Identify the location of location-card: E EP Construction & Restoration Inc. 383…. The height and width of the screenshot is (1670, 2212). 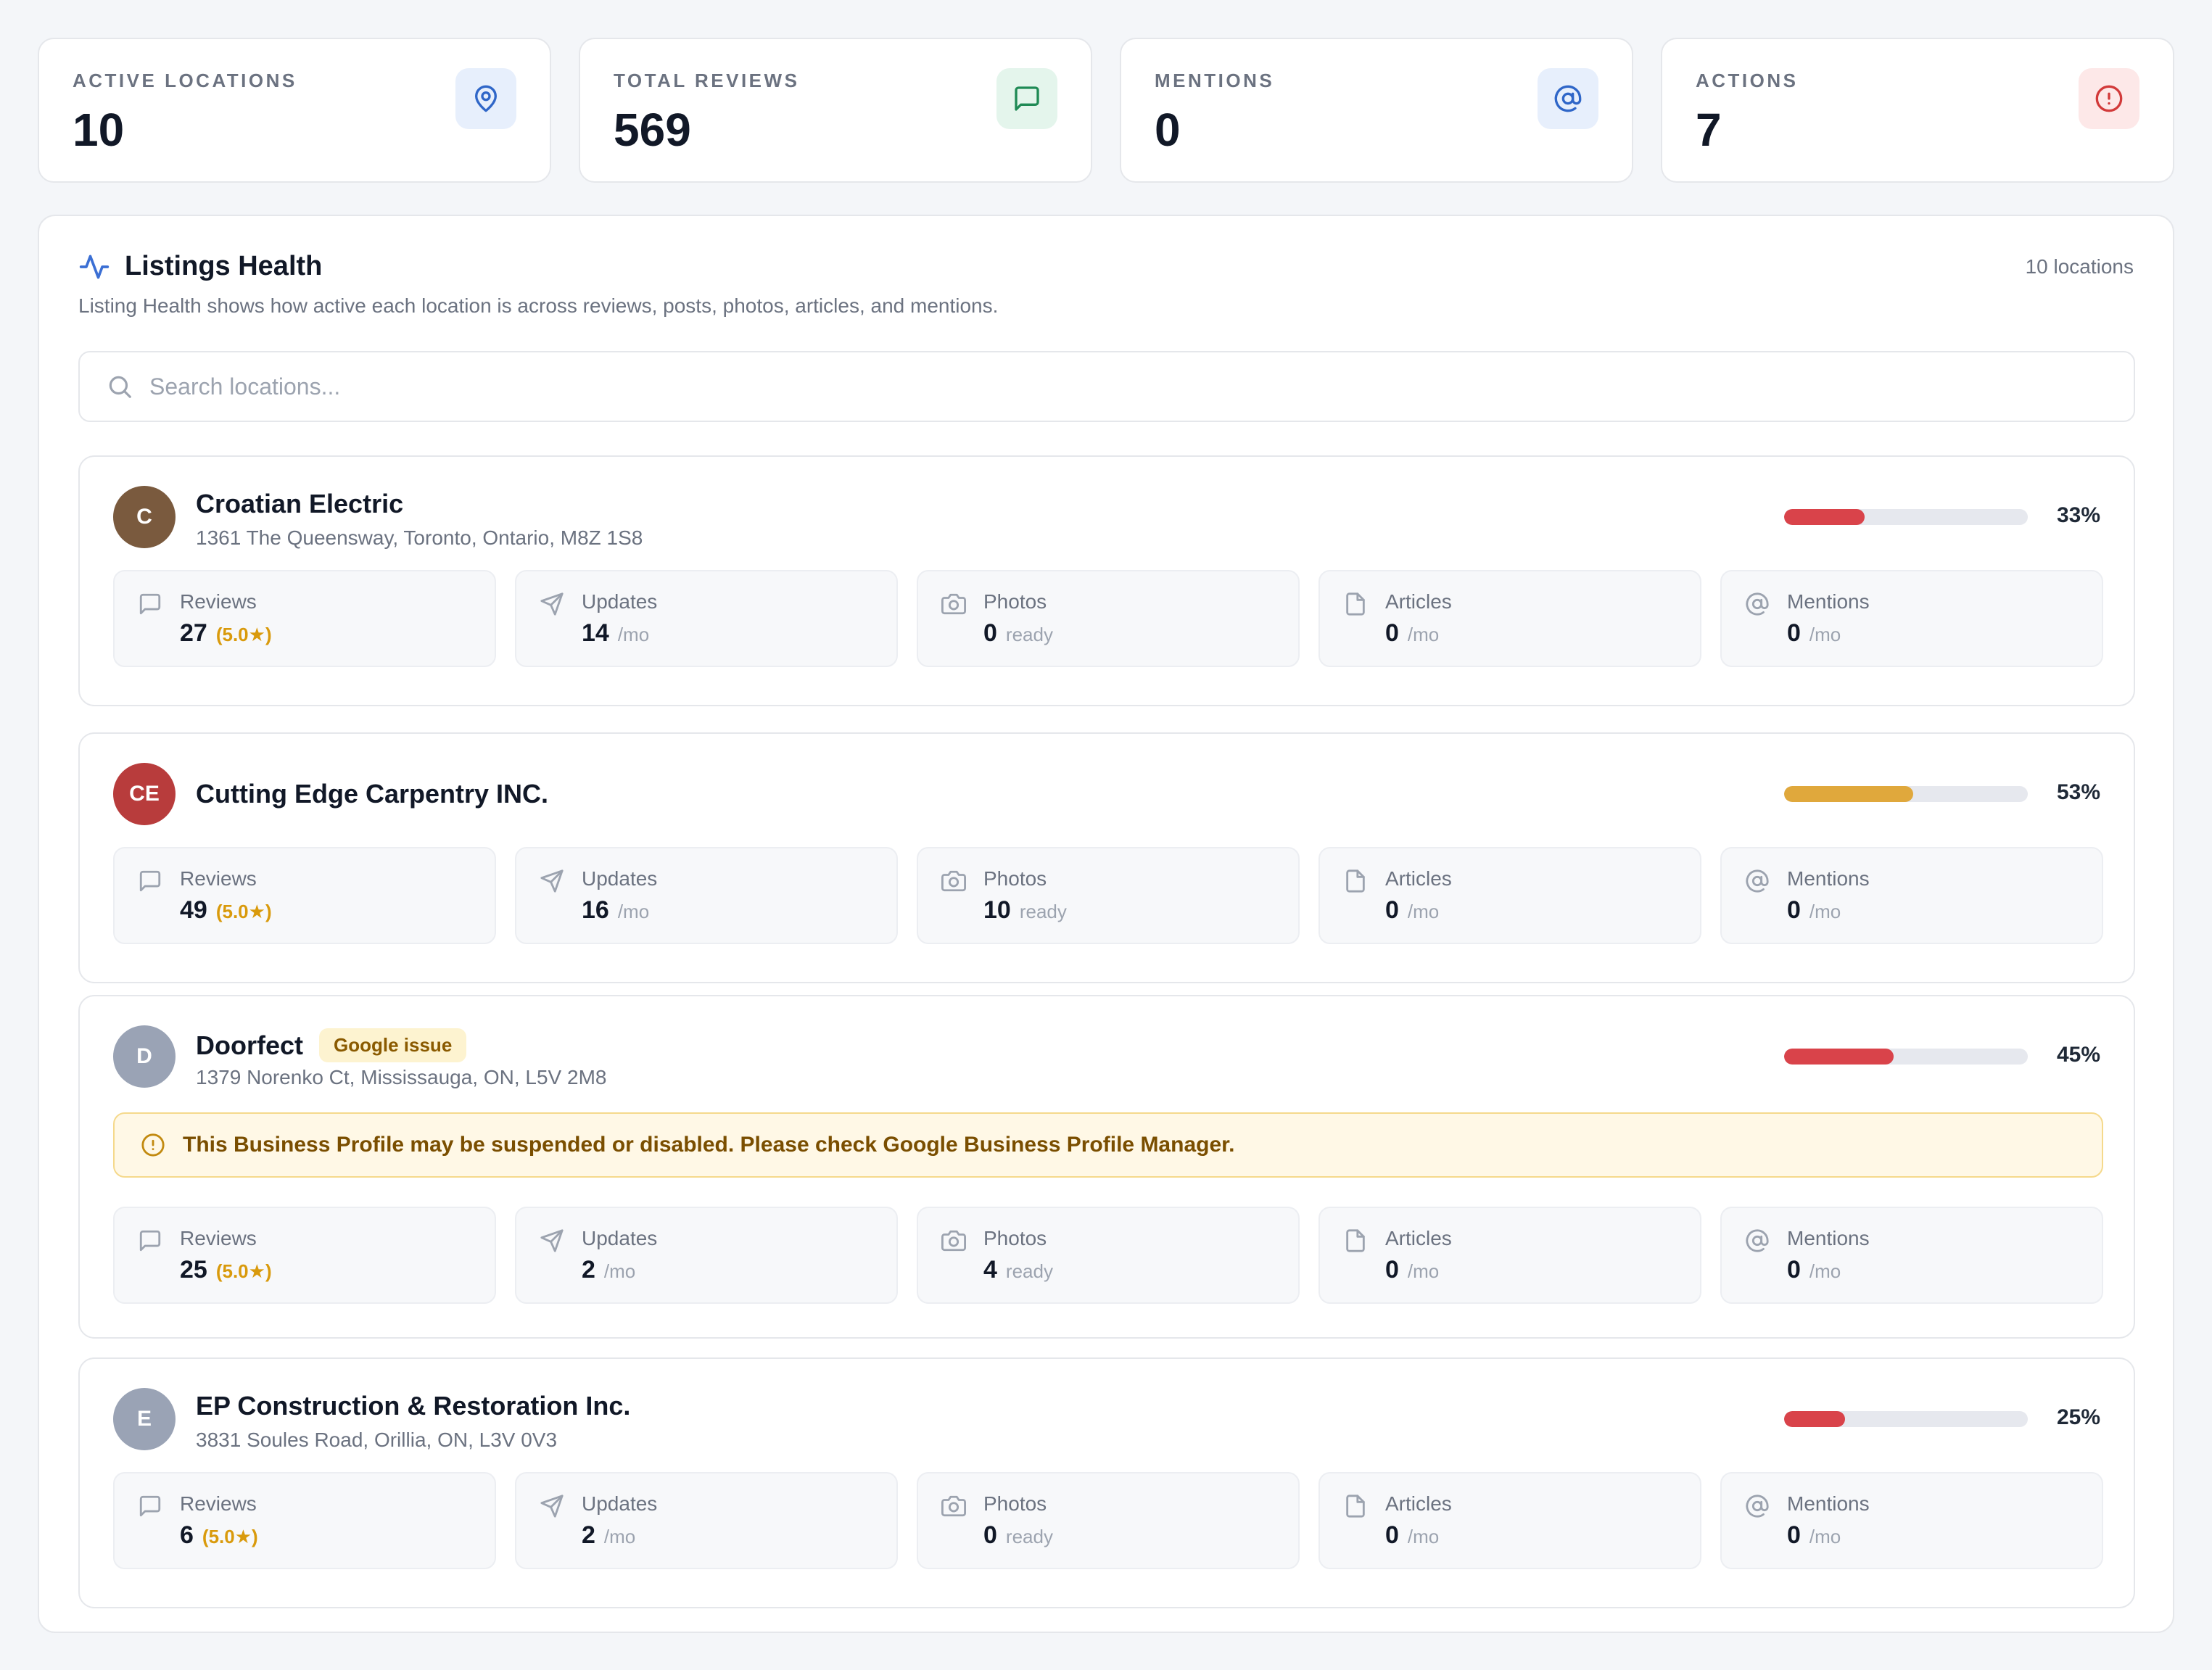
(1106, 1482).